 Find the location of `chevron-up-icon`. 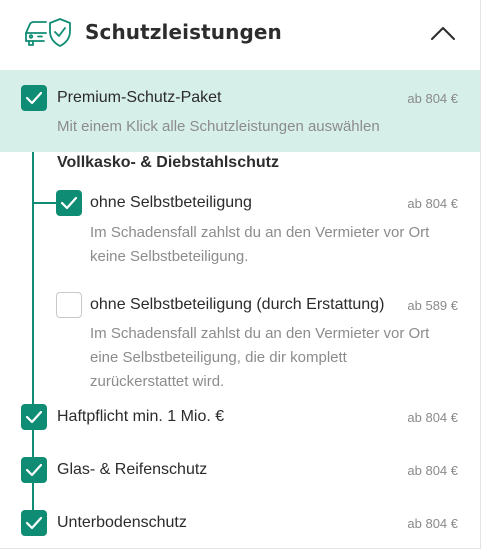

chevron-up-icon is located at coordinates (443, 33).